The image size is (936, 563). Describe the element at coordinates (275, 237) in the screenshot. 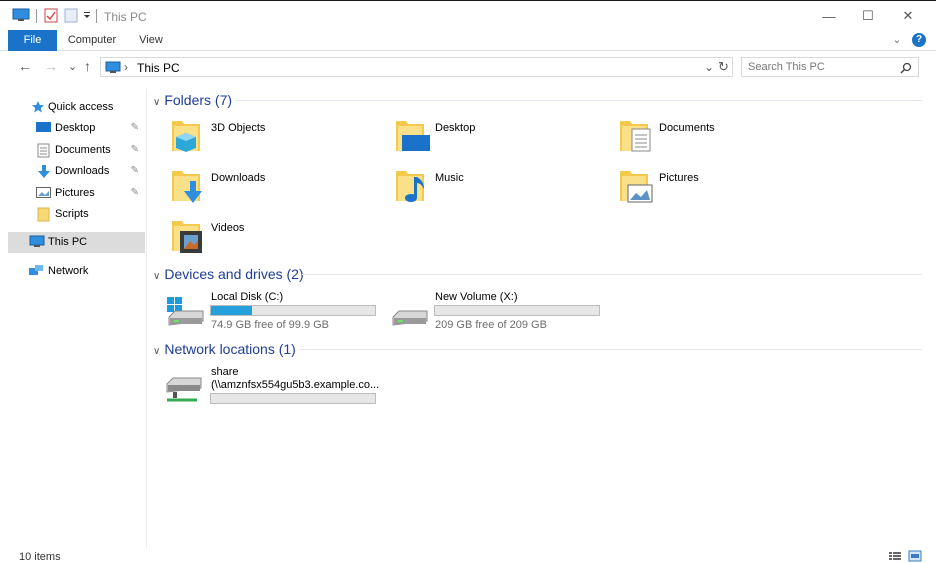

I see `folder-videos: Videos` at that location.